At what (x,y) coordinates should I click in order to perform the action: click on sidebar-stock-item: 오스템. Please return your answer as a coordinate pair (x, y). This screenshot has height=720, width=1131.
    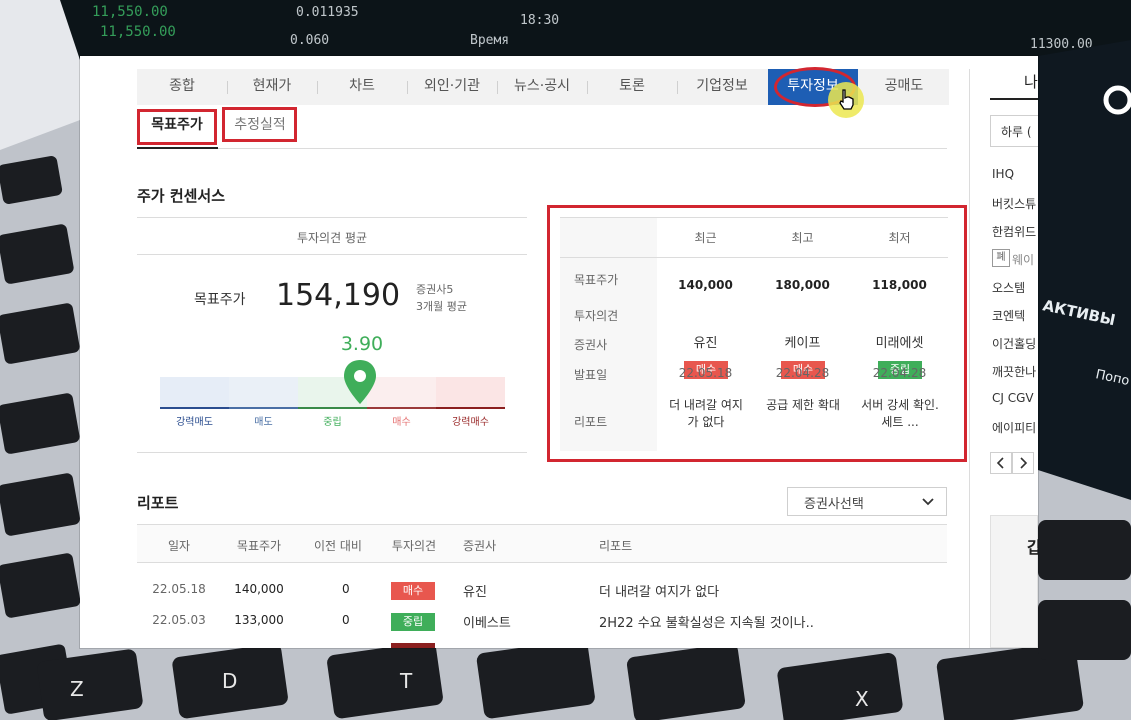
    Looking at the image, I should click on (1008, 287).